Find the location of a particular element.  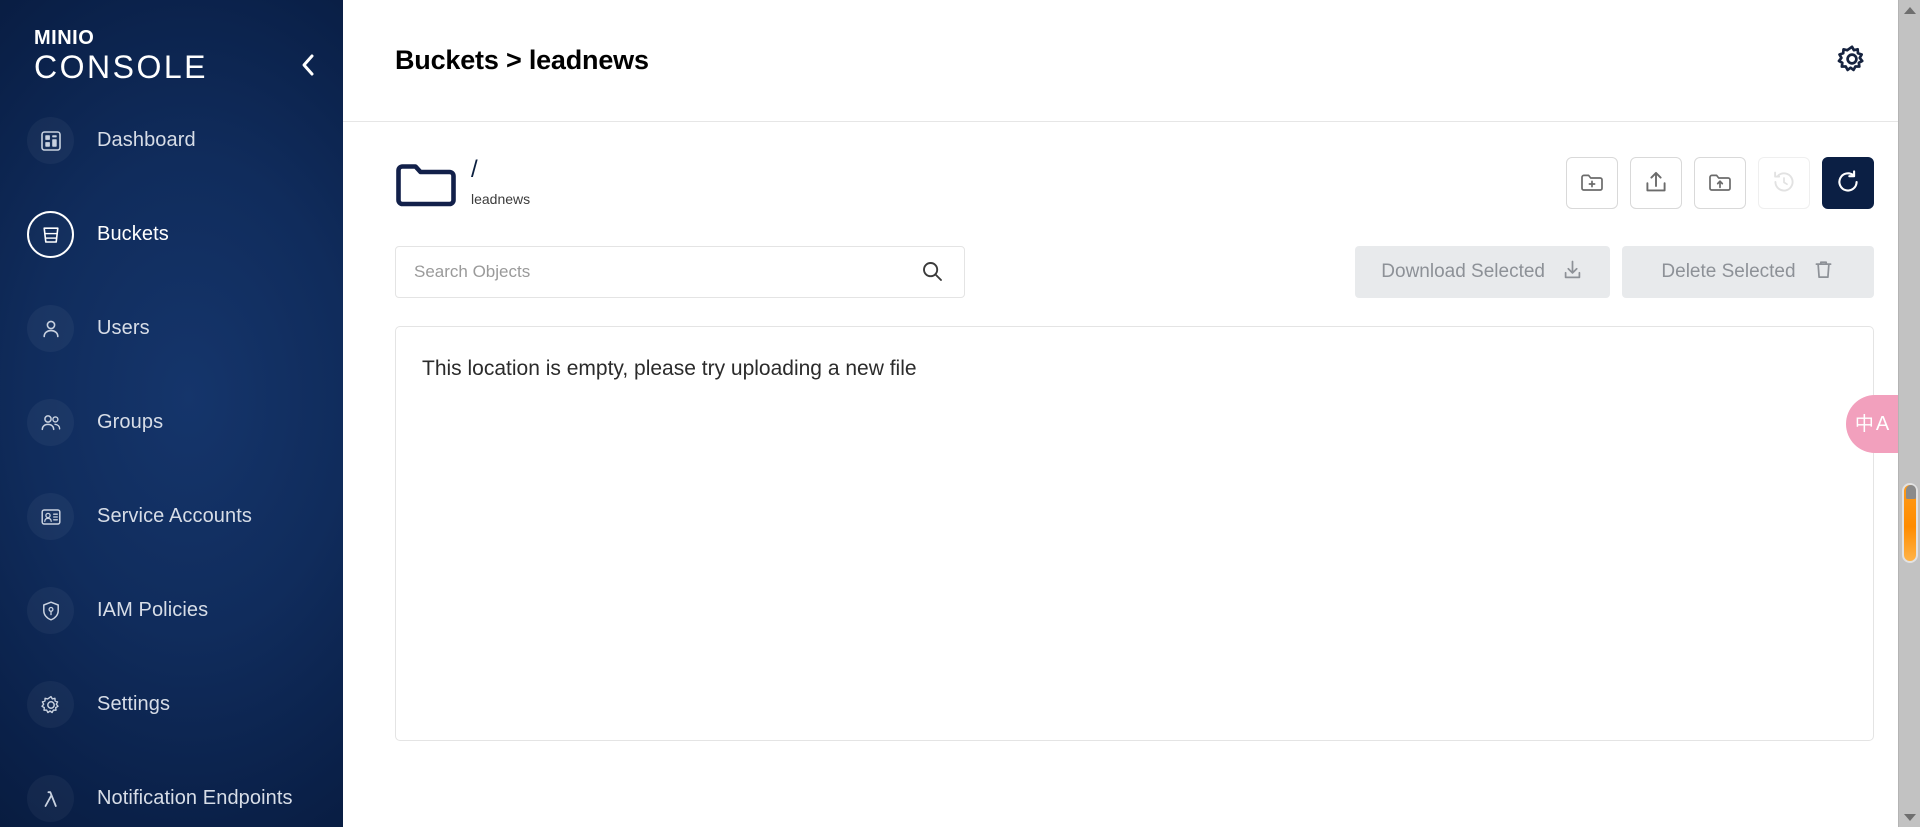

trash-icon is located at coordinates (1823, 272).